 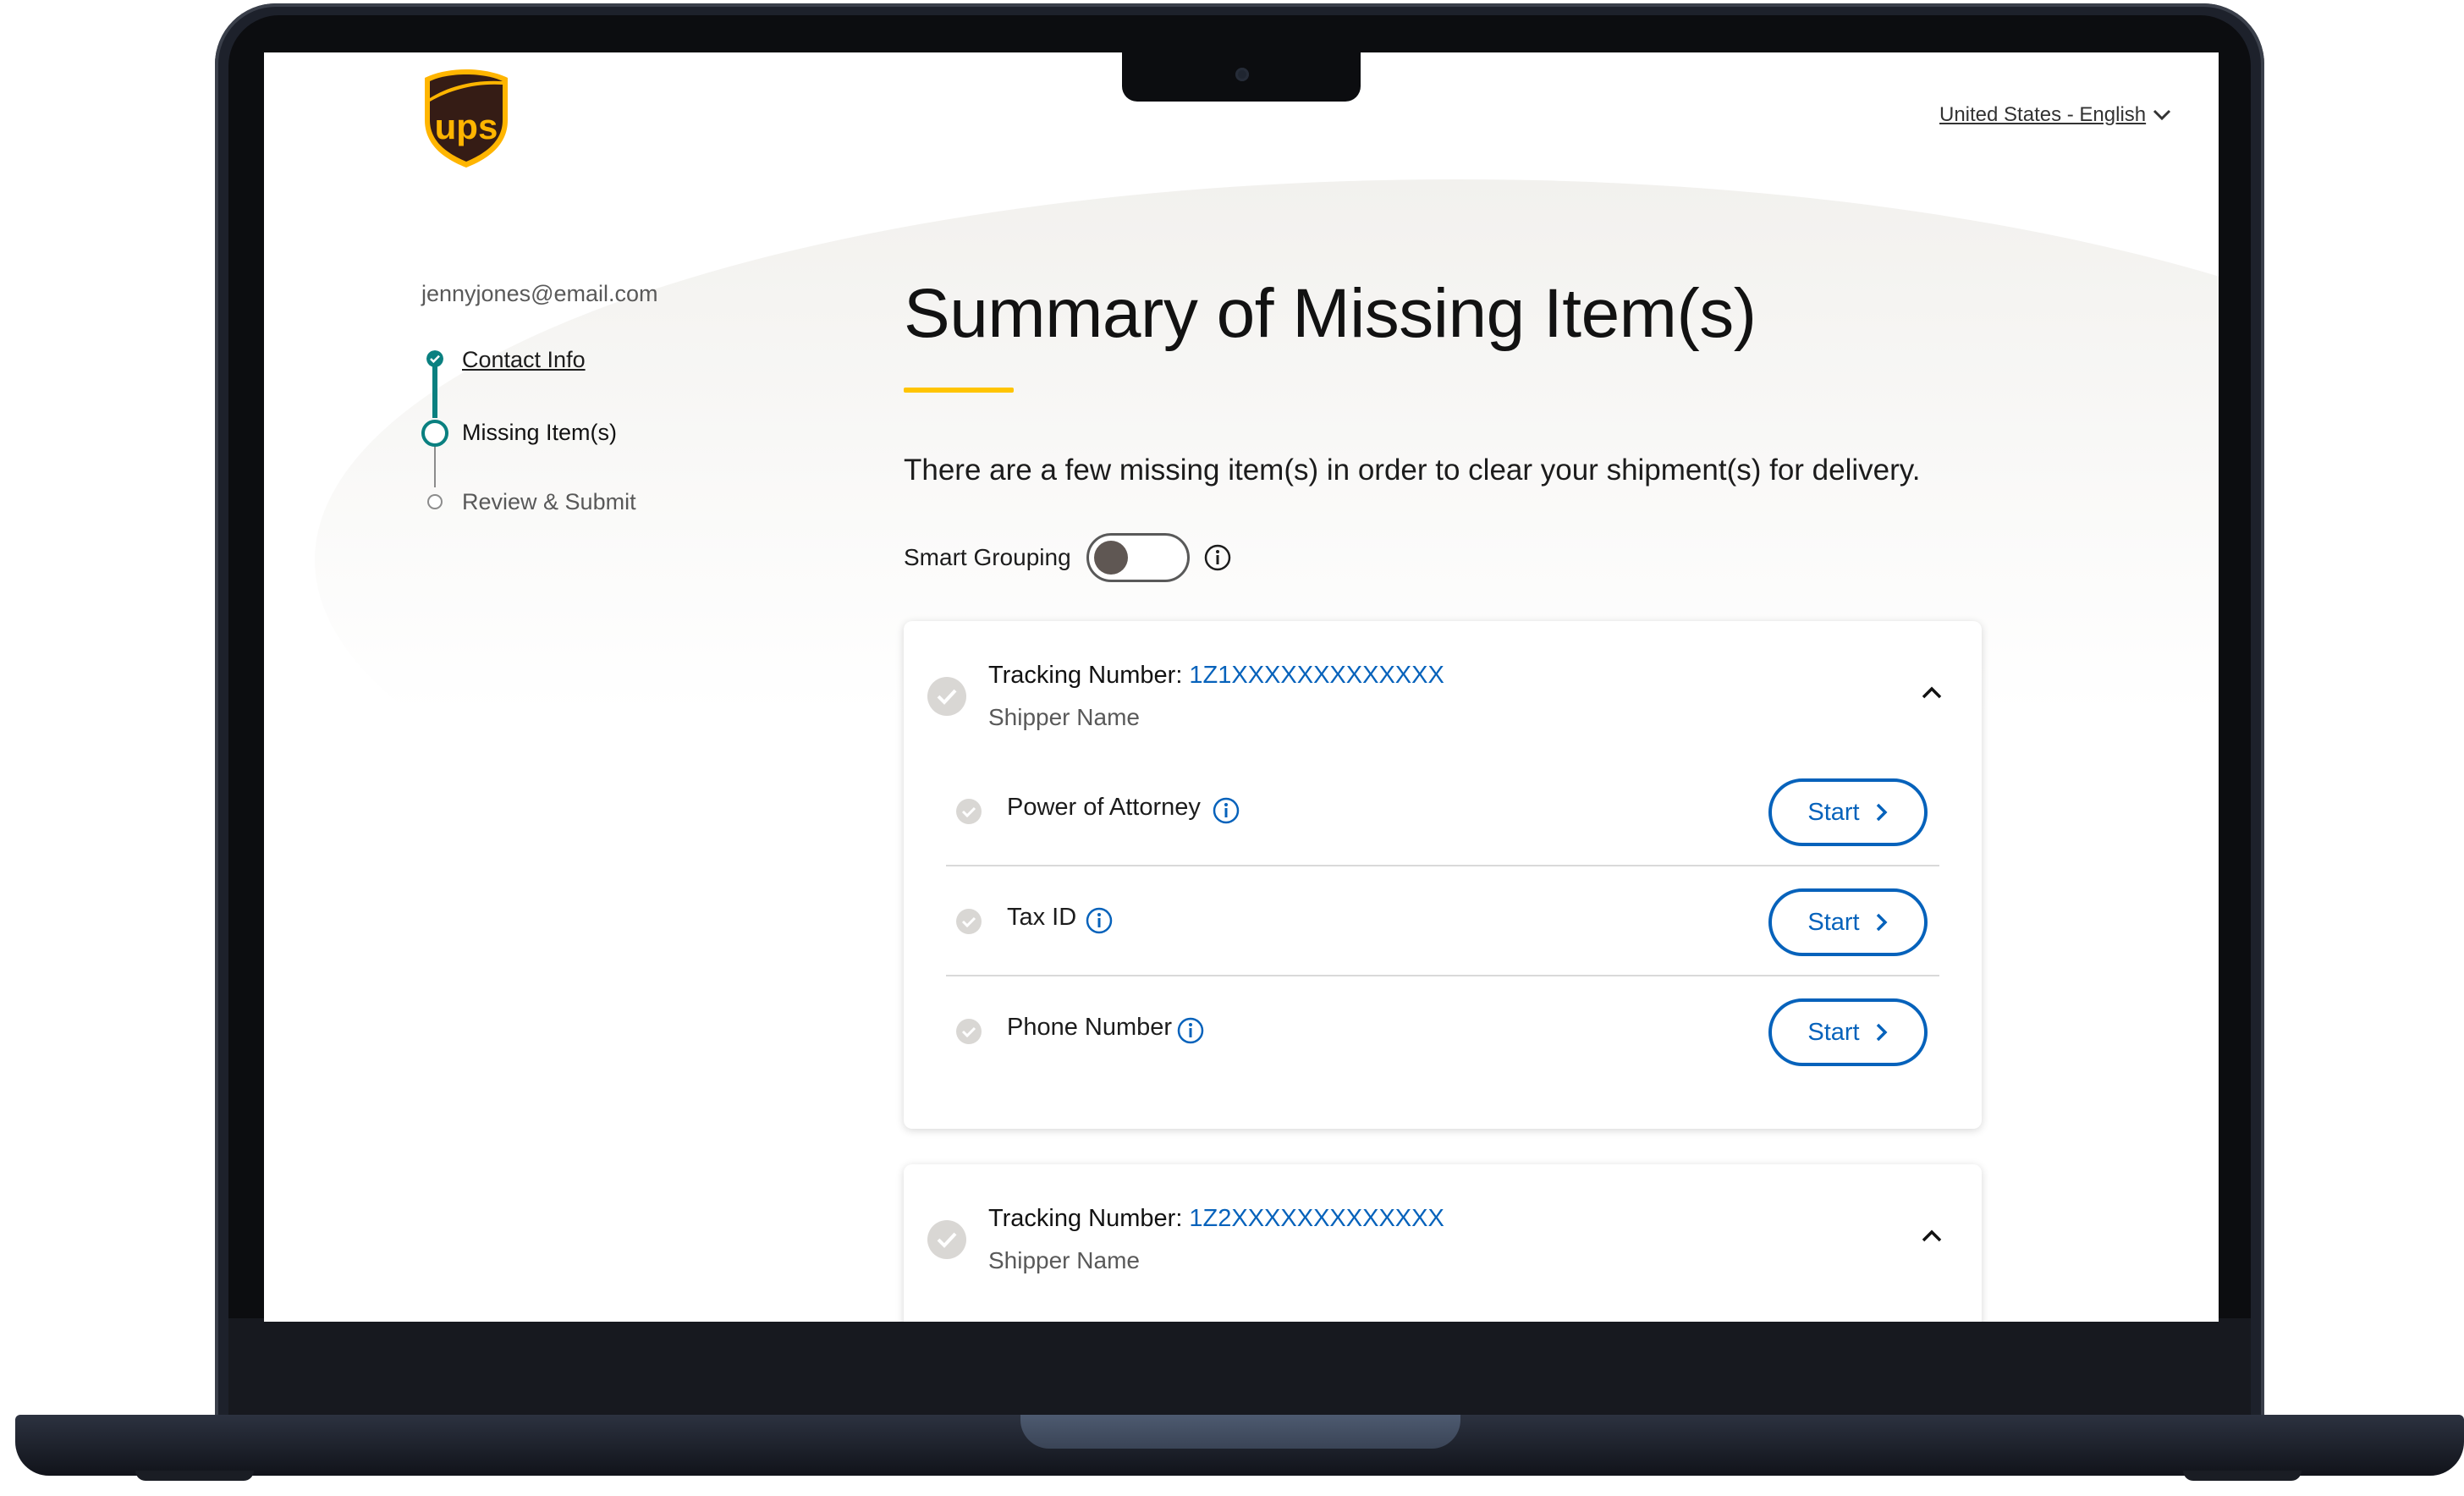 What do you see at coordinates (1090, 1028) in the screenshot?
I see `missing-item-label: Phone Number` at bounding box center [1090, 1028].